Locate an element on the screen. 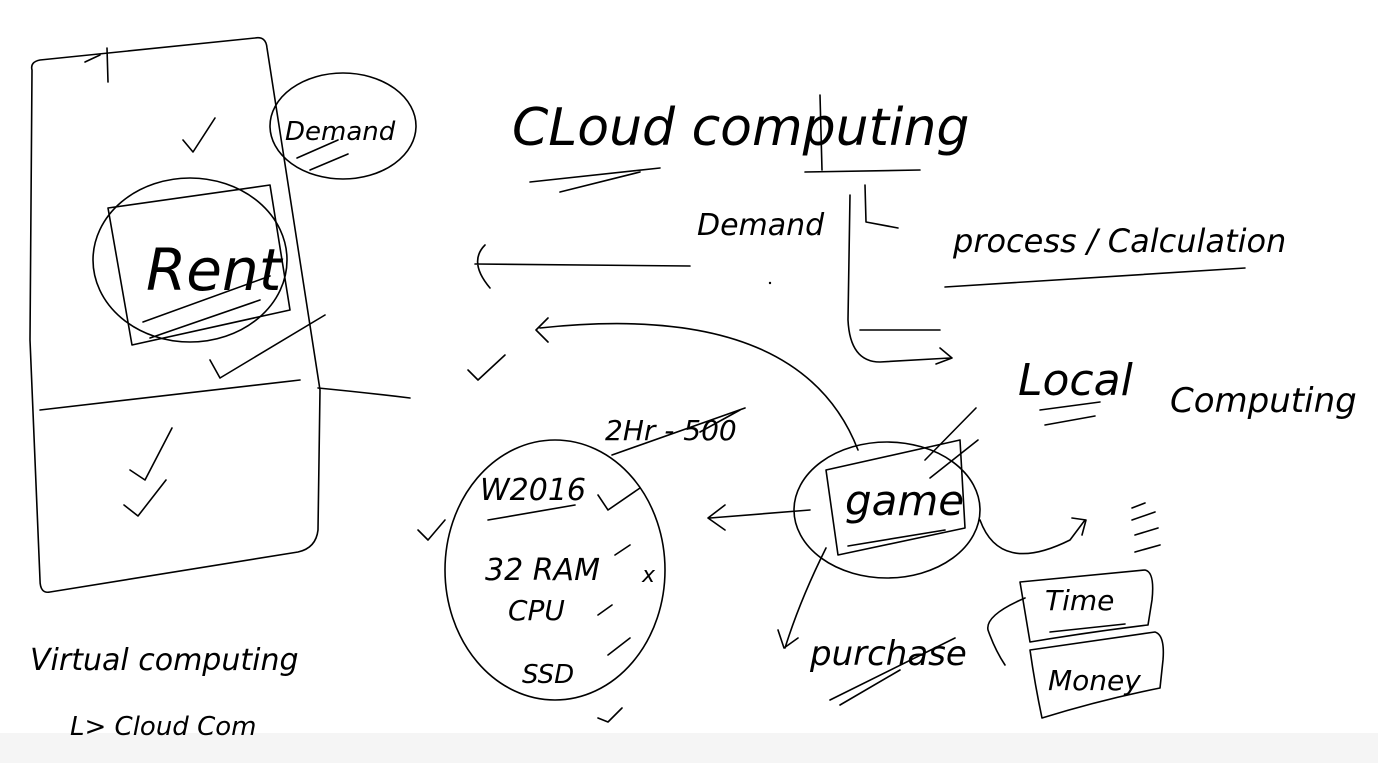  cpu-label: CPU is located at coordinates (536, 610).